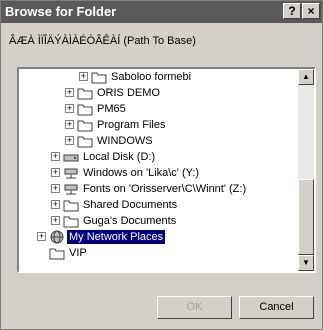  I want to click on tree-item-label: Windows on 'Lika\c' (Y:), so click(141, 173).